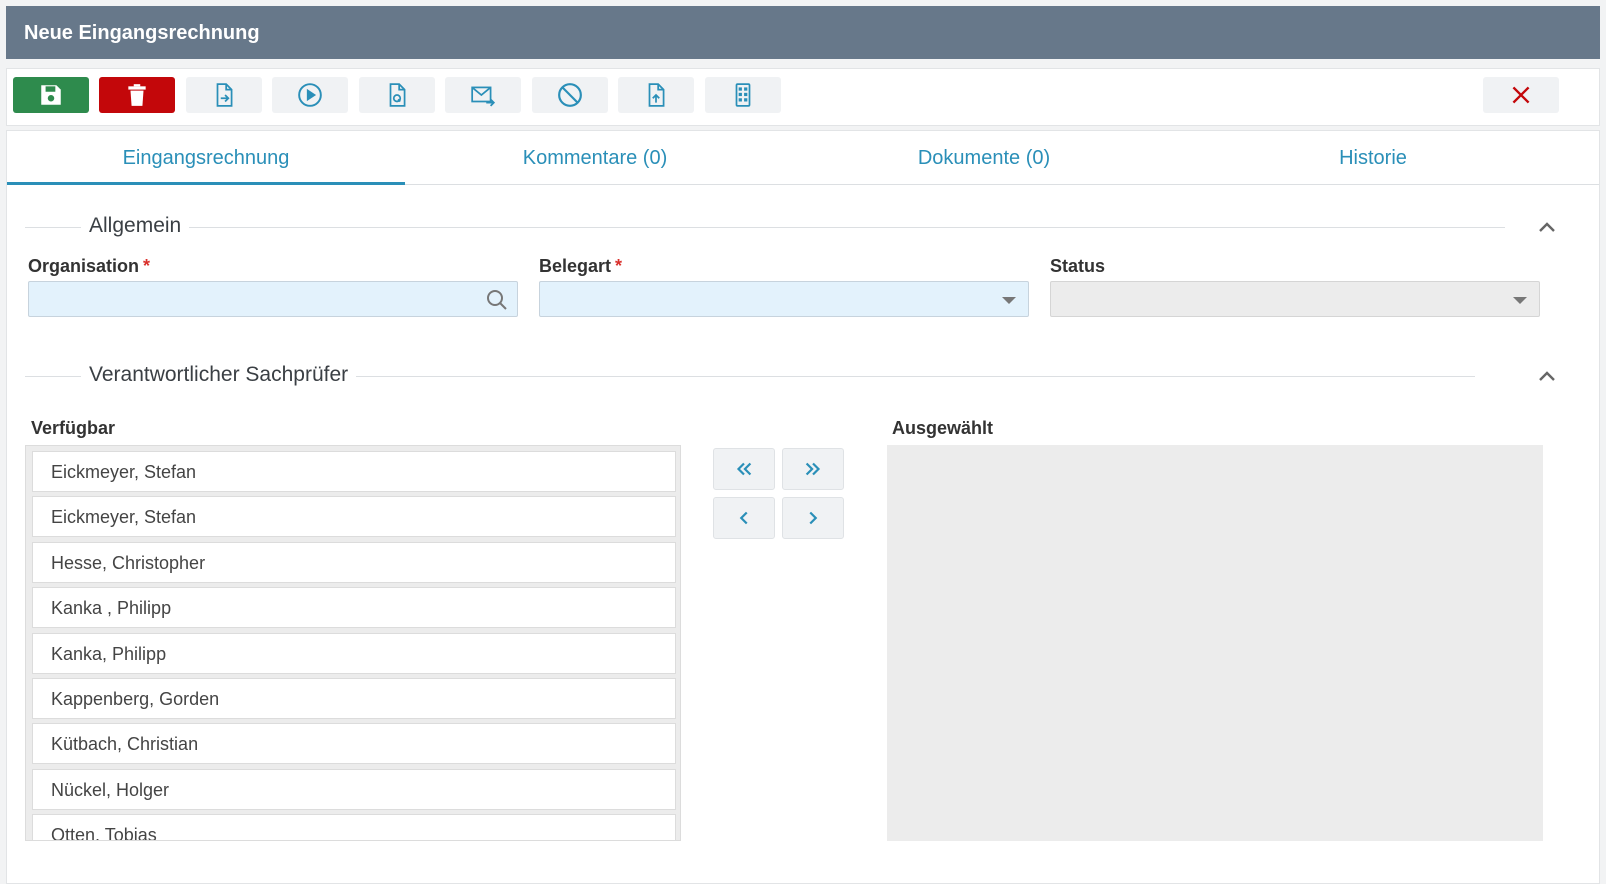  What do you see at coordinates (354, 653) in the screenshot?
I see `list-item: Kanka, Philipp` at bounding box center [354, 653].